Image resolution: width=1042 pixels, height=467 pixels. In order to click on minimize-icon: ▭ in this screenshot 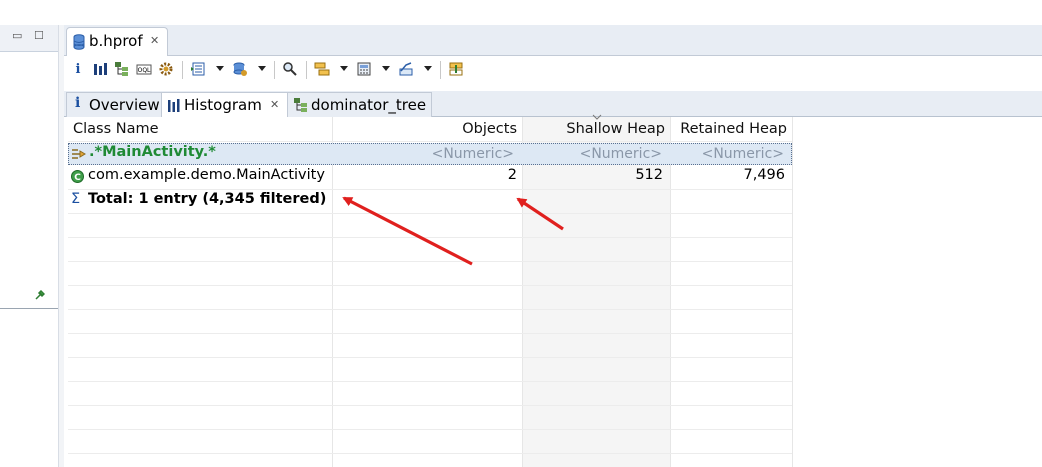, I will do `click(17, 36)`.